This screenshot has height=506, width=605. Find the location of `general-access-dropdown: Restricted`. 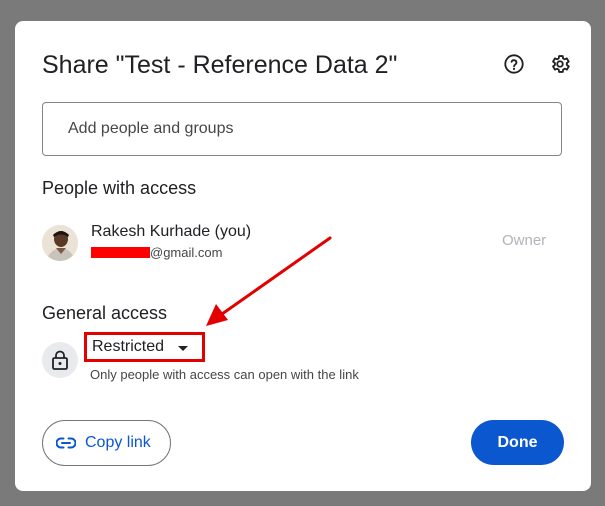

general-access-dropdown: Restricted is located at coordinates (144, 347).